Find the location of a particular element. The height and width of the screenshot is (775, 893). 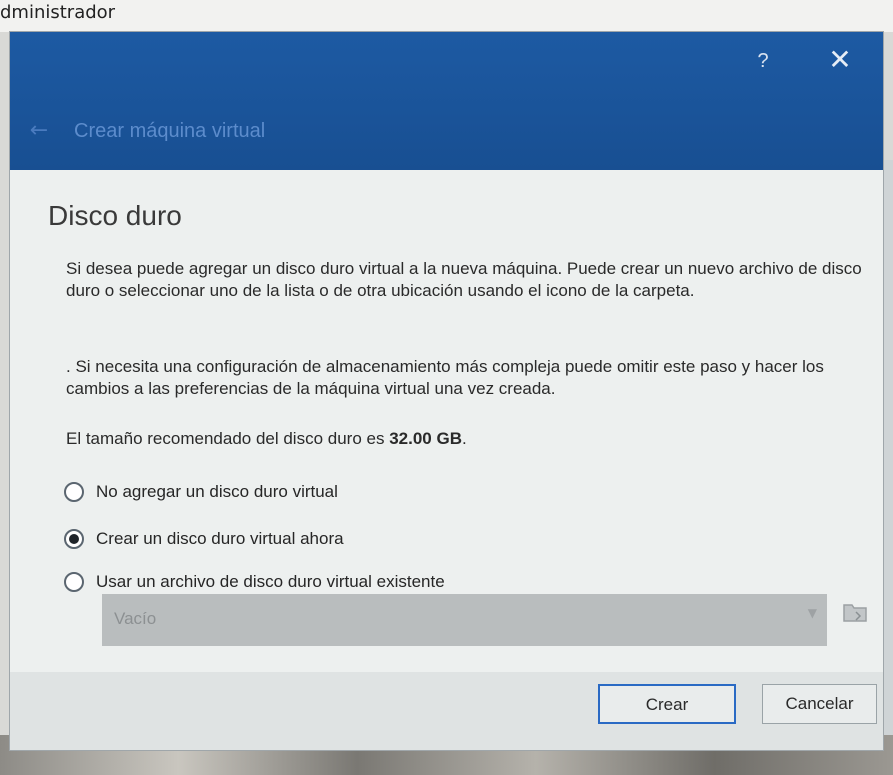

option-no-disk: No agregar un disco duro virtual is located at coordinates (201, 492).